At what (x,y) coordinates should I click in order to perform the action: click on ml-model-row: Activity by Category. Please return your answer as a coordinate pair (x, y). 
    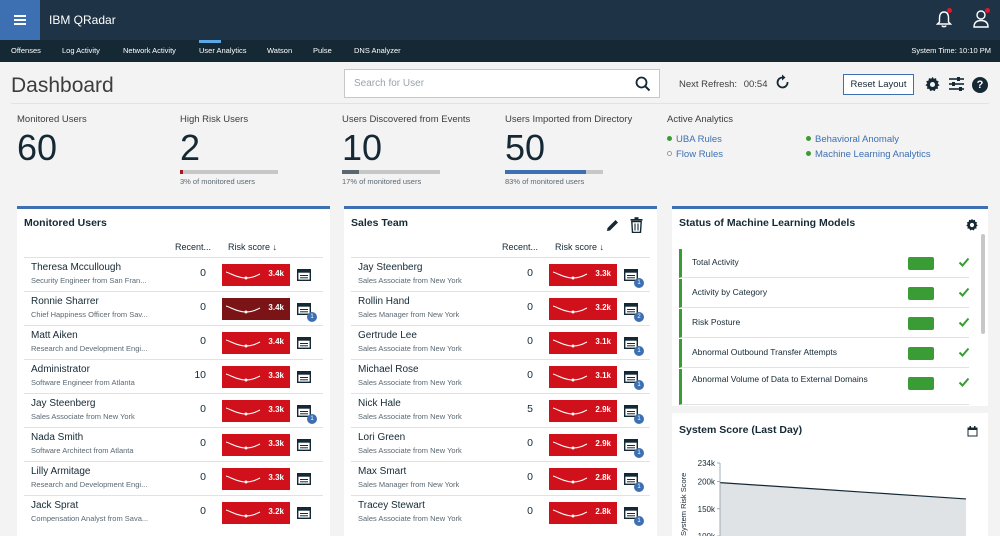
    Looking at the image, I should click on (824, 293).